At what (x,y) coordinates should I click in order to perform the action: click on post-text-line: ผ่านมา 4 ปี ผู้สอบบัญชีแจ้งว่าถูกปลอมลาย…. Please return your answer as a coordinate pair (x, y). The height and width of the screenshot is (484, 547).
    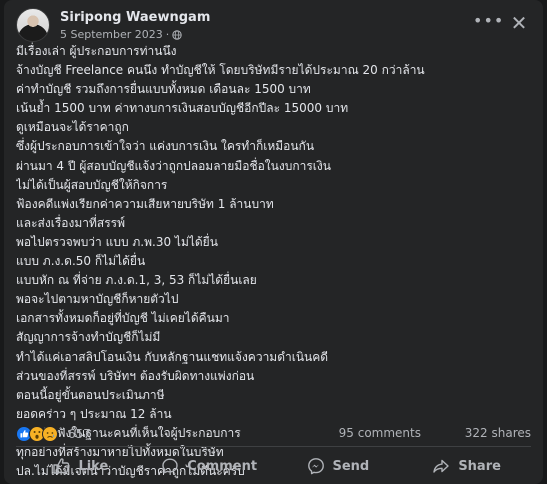
    Looking at the image, I should click on (173, 165).